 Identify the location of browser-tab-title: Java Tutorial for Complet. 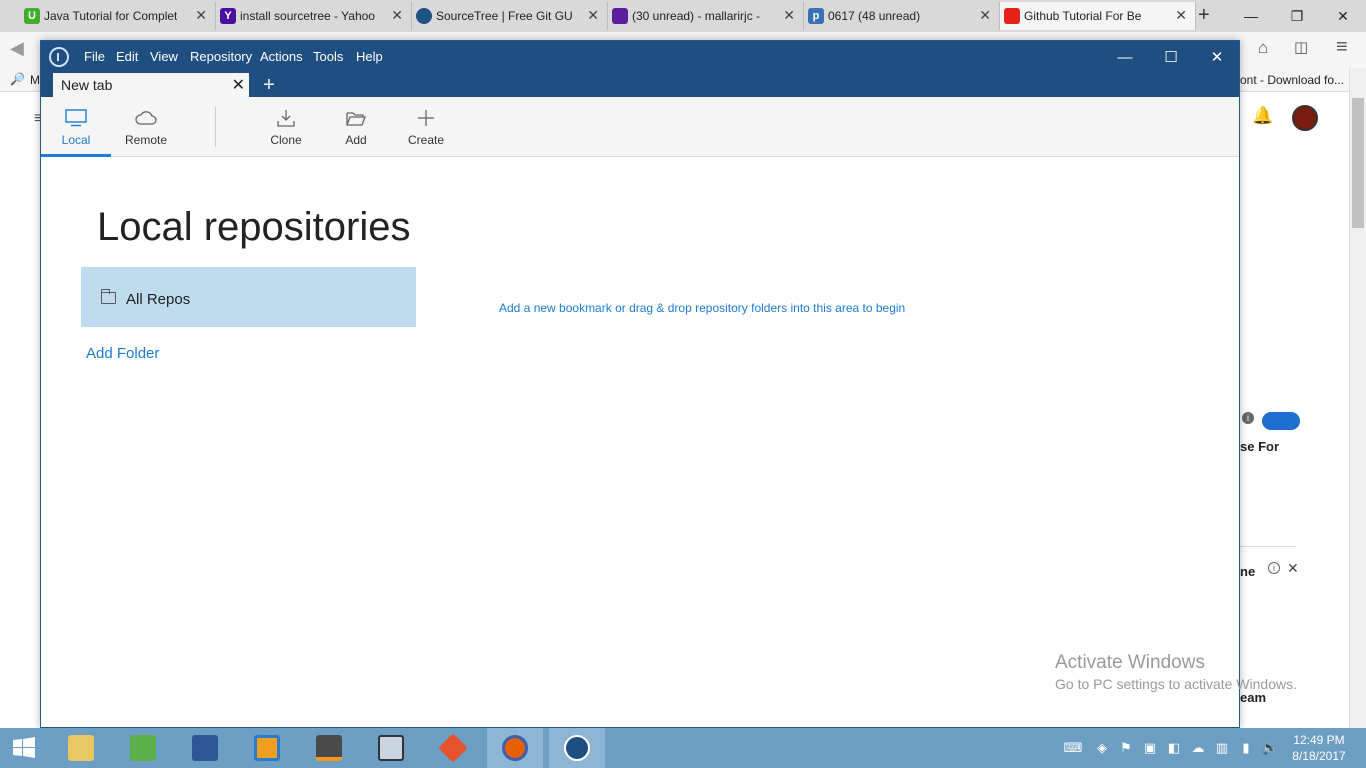
(111, 16).